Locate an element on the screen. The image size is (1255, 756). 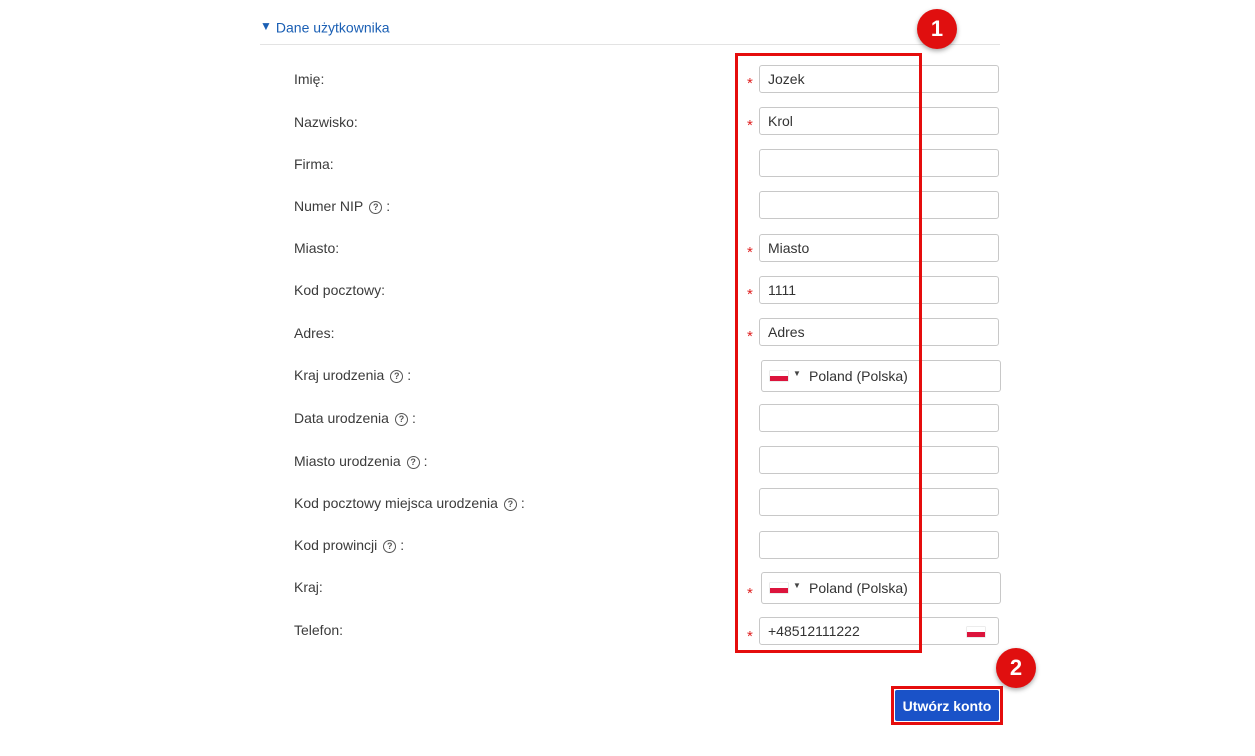
label-miasto: Miasto: is located at coordinates (317, 248).